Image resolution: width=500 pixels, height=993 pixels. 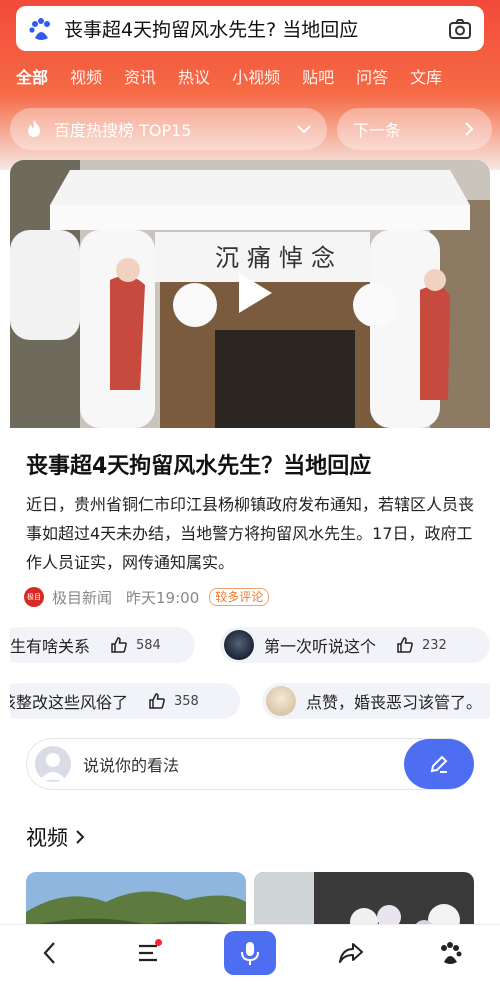 I want to click on tab-all: 全部, so click(x=32, y=76).